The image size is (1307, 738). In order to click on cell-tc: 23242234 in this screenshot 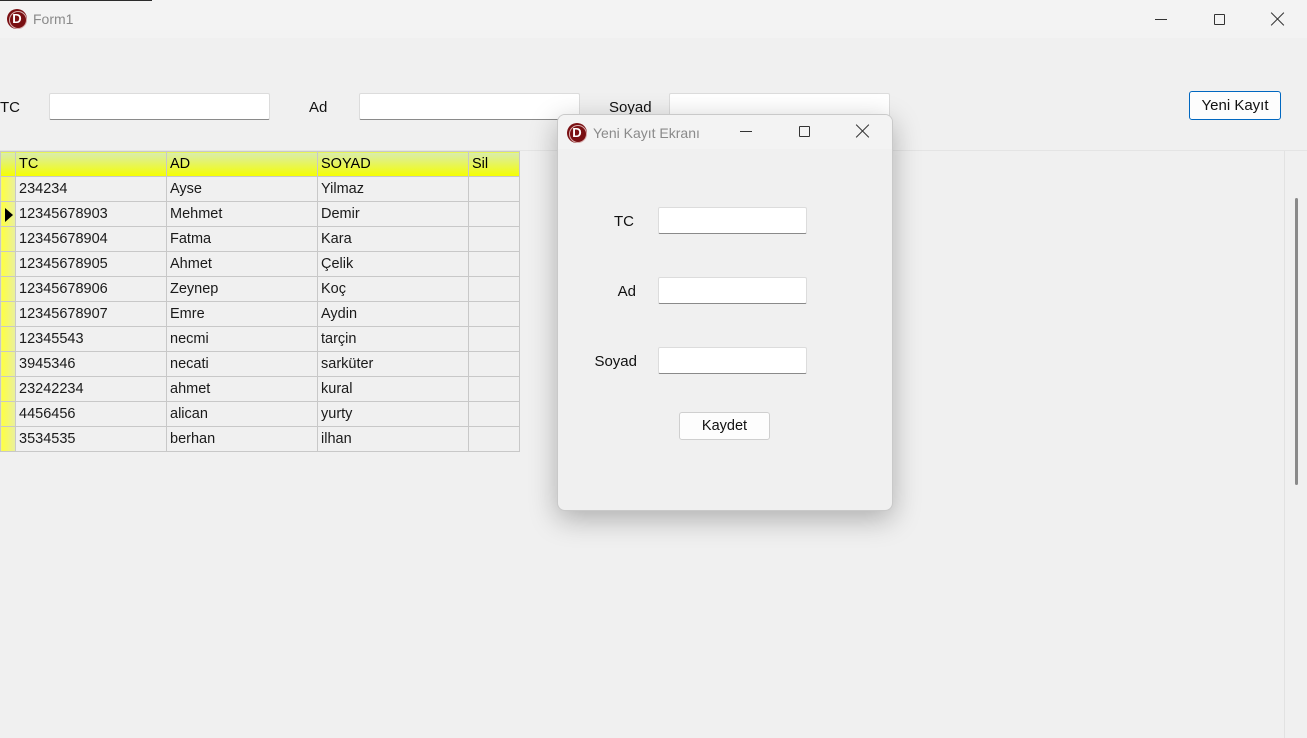, I will do `click(91, 389)`.